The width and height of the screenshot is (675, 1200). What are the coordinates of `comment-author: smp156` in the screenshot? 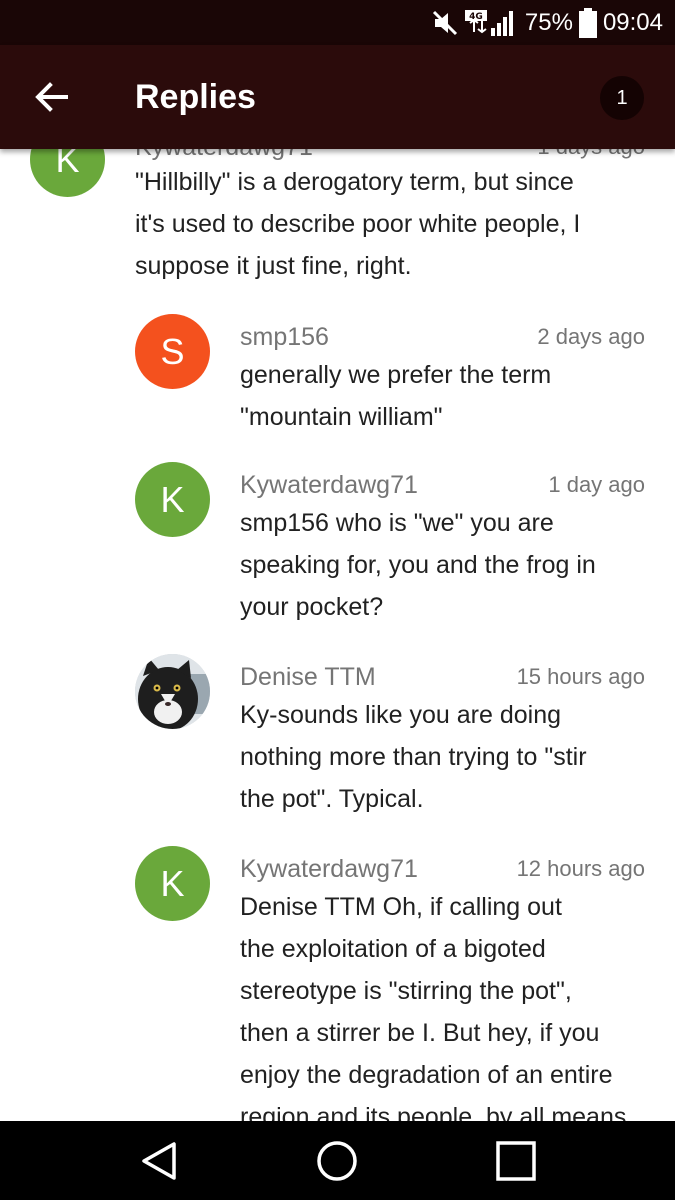 It's located at (284, 337).